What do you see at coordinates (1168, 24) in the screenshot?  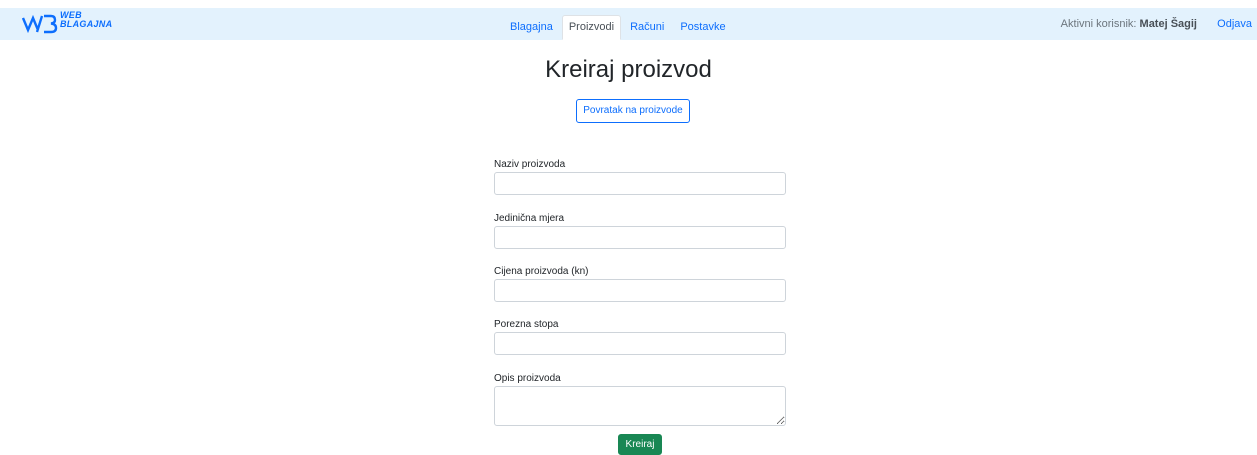 I see `active-user-name: Matej Šagij` at bounding box center [1168, 24].